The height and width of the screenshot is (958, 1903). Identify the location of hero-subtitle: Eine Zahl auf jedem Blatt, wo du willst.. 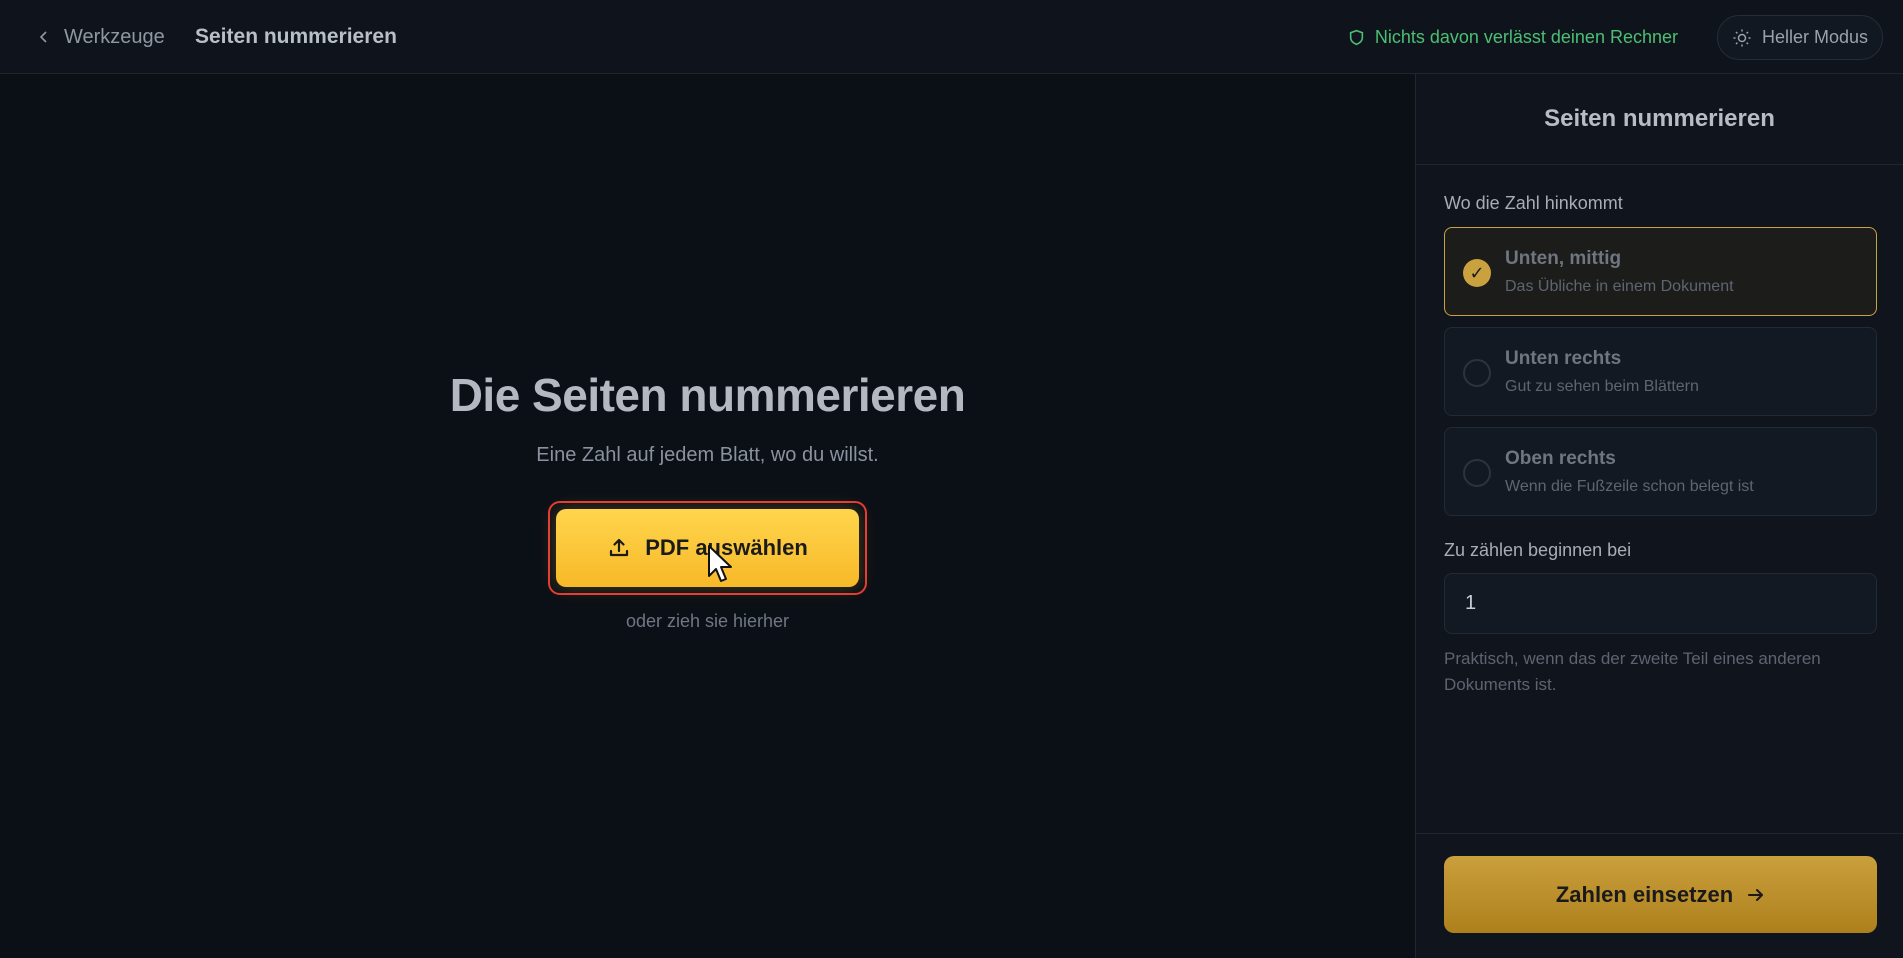
(707, 455).